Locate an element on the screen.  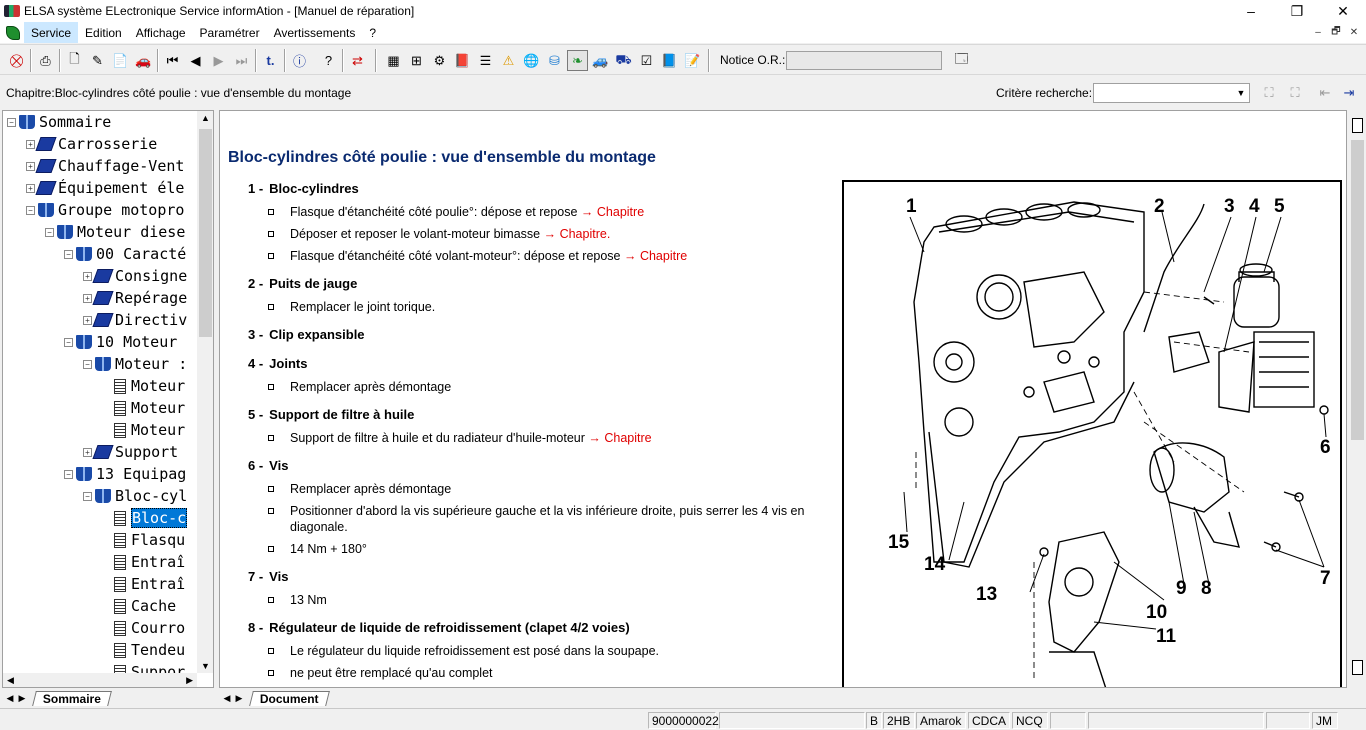
scroll-right-icon: ▶ is located at coordinates (189, 680).